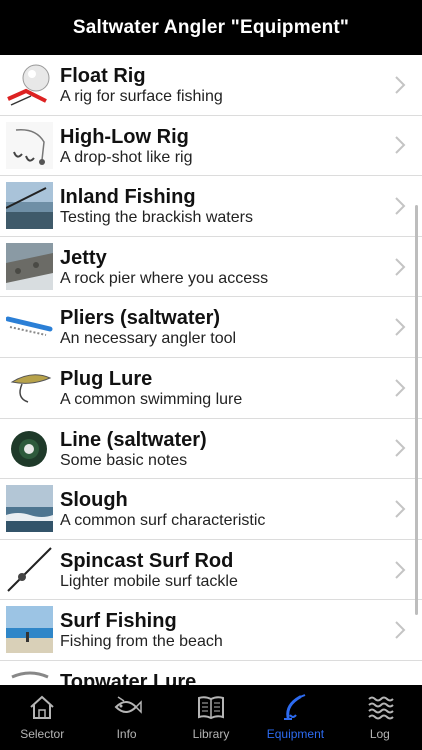 This screenshot has width=422, height=750. What do you see at coordinates (126, 717) in the screenshot?
I see `tab-info: Info` at bounding box center [126, 717].